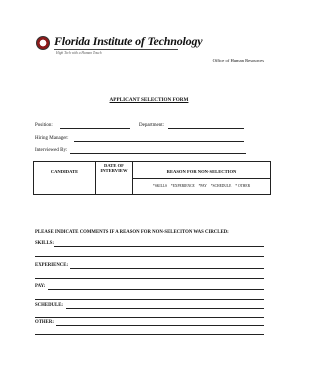 This screenshot has width=320, height=386. I want to click on reason-other: * OTHER, so click(242, 186).